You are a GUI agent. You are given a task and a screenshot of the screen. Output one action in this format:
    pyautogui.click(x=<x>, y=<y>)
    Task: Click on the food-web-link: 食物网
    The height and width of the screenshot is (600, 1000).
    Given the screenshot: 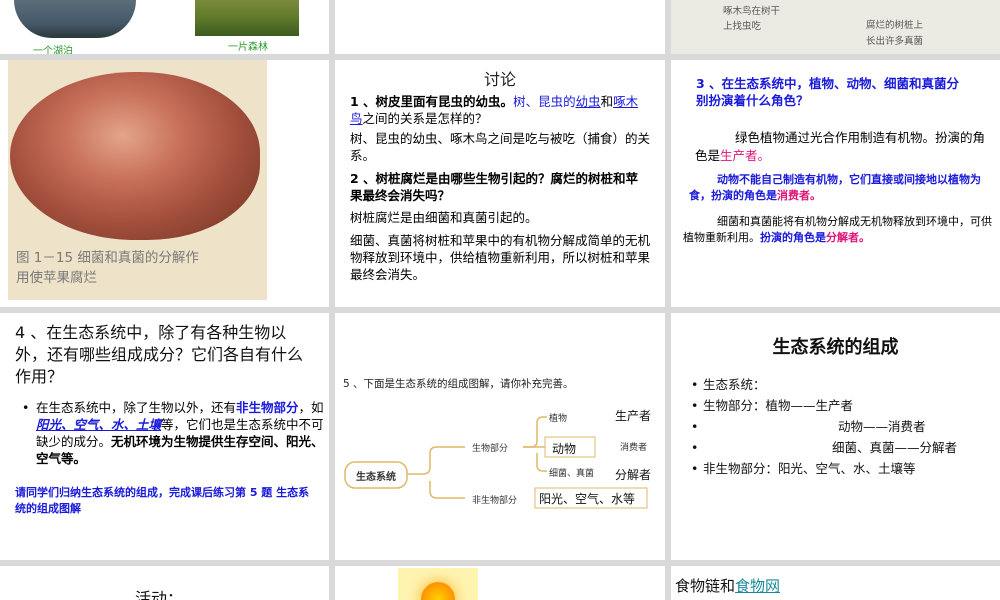 What is the action you would take?
    pyautogui.click(x=757, y=586)
    